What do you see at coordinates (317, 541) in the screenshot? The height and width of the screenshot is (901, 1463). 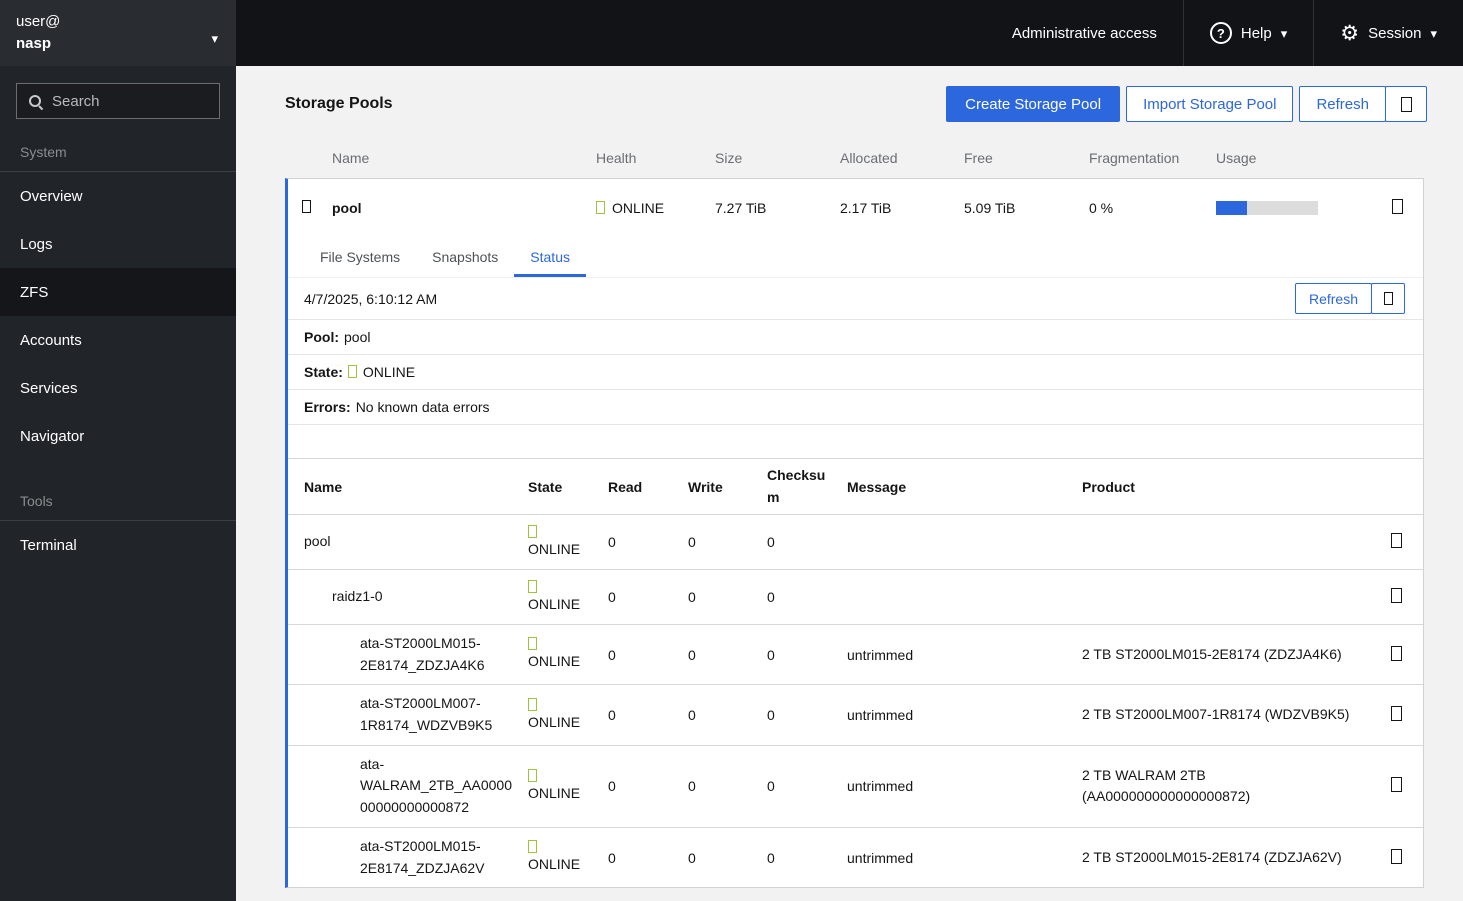 I see `device-name: pool` at bounding box center [317, 541].